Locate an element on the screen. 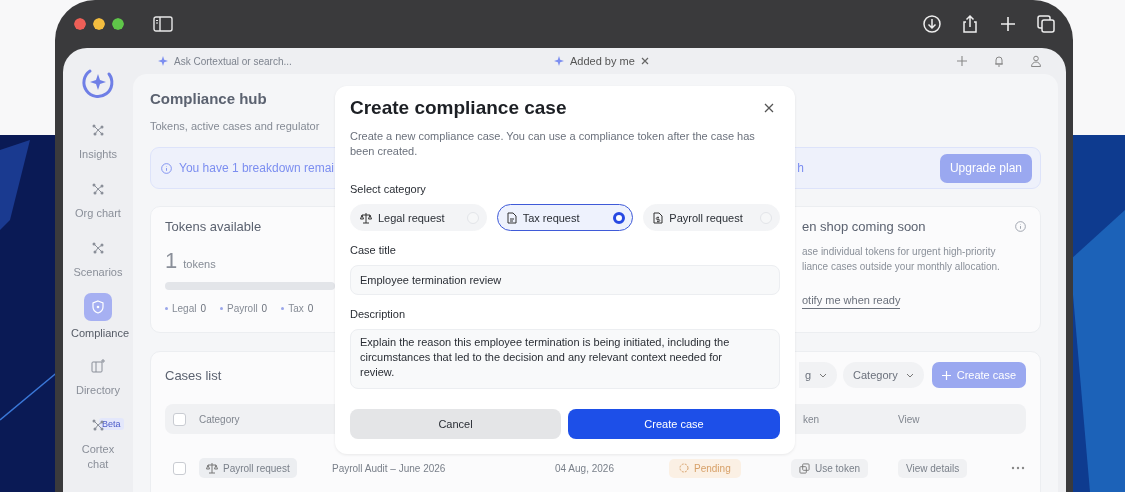  dollar-document-icon is located at coordinates (658, 217).